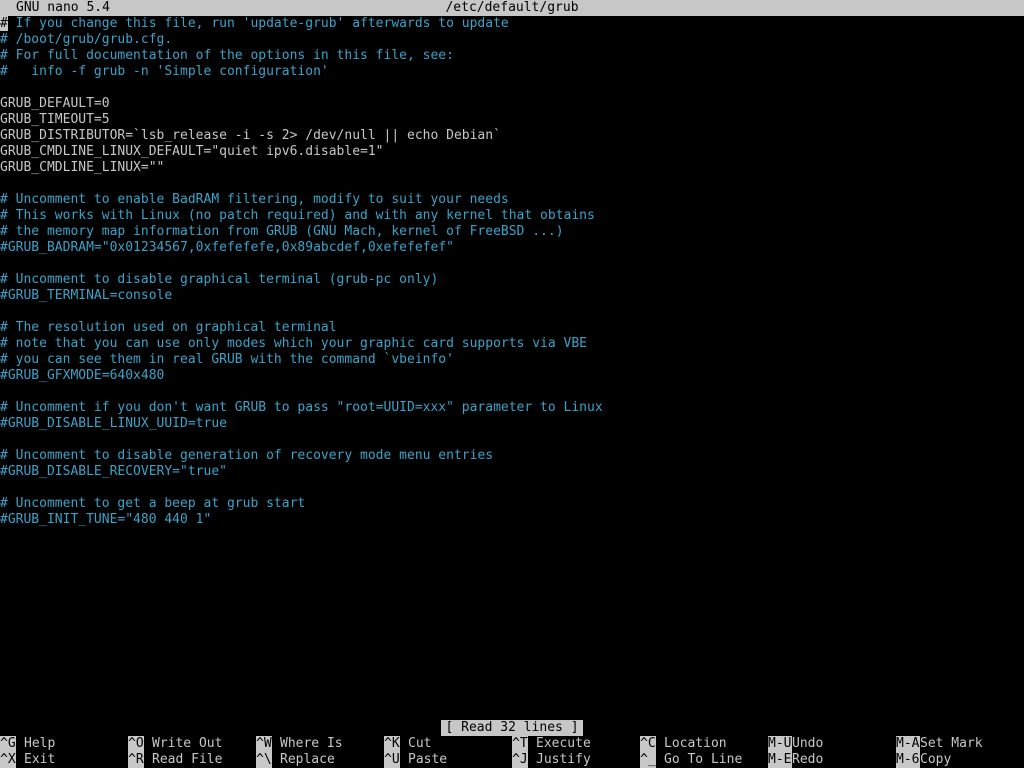  I want to click on shortcut-copy: M-6Copy, so click(923, 760).